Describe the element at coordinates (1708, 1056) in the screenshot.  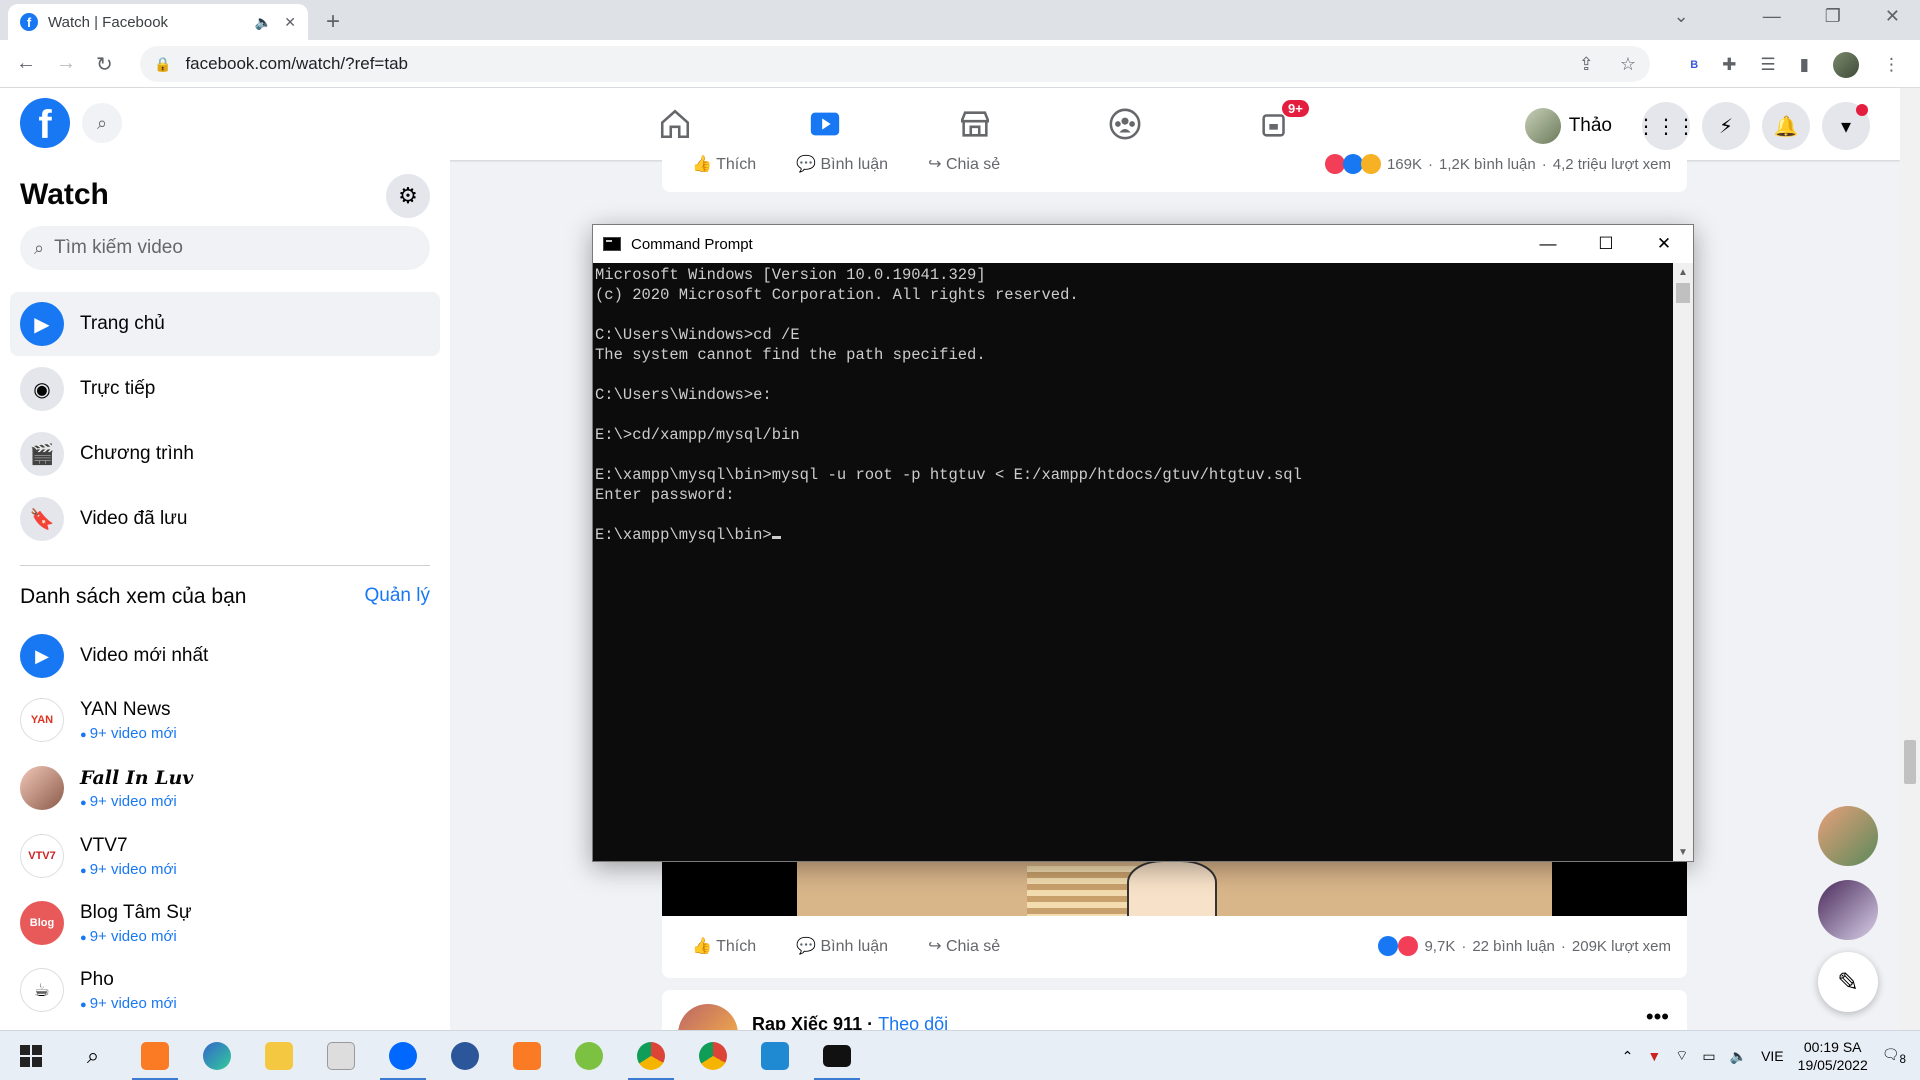
I see `battery-icon: ▭` at that location.